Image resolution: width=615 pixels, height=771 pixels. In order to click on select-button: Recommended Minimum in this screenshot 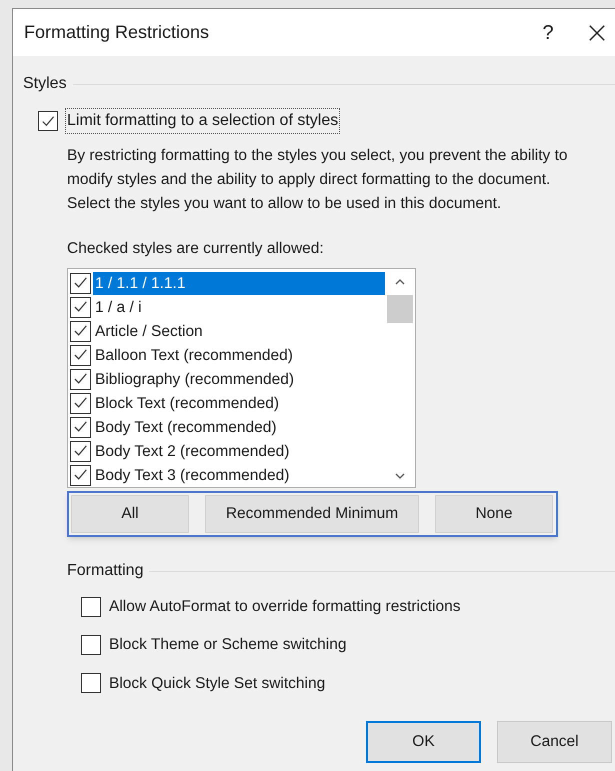, I will do `click(312, 514)`.